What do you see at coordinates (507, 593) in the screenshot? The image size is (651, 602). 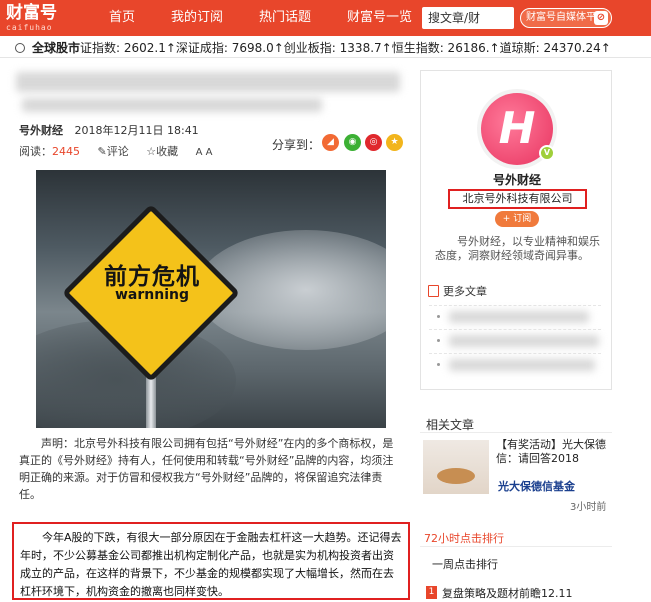 I see `rank-item: 复盘策略及题材前瞻12.11` at bounding box center [507, 593].